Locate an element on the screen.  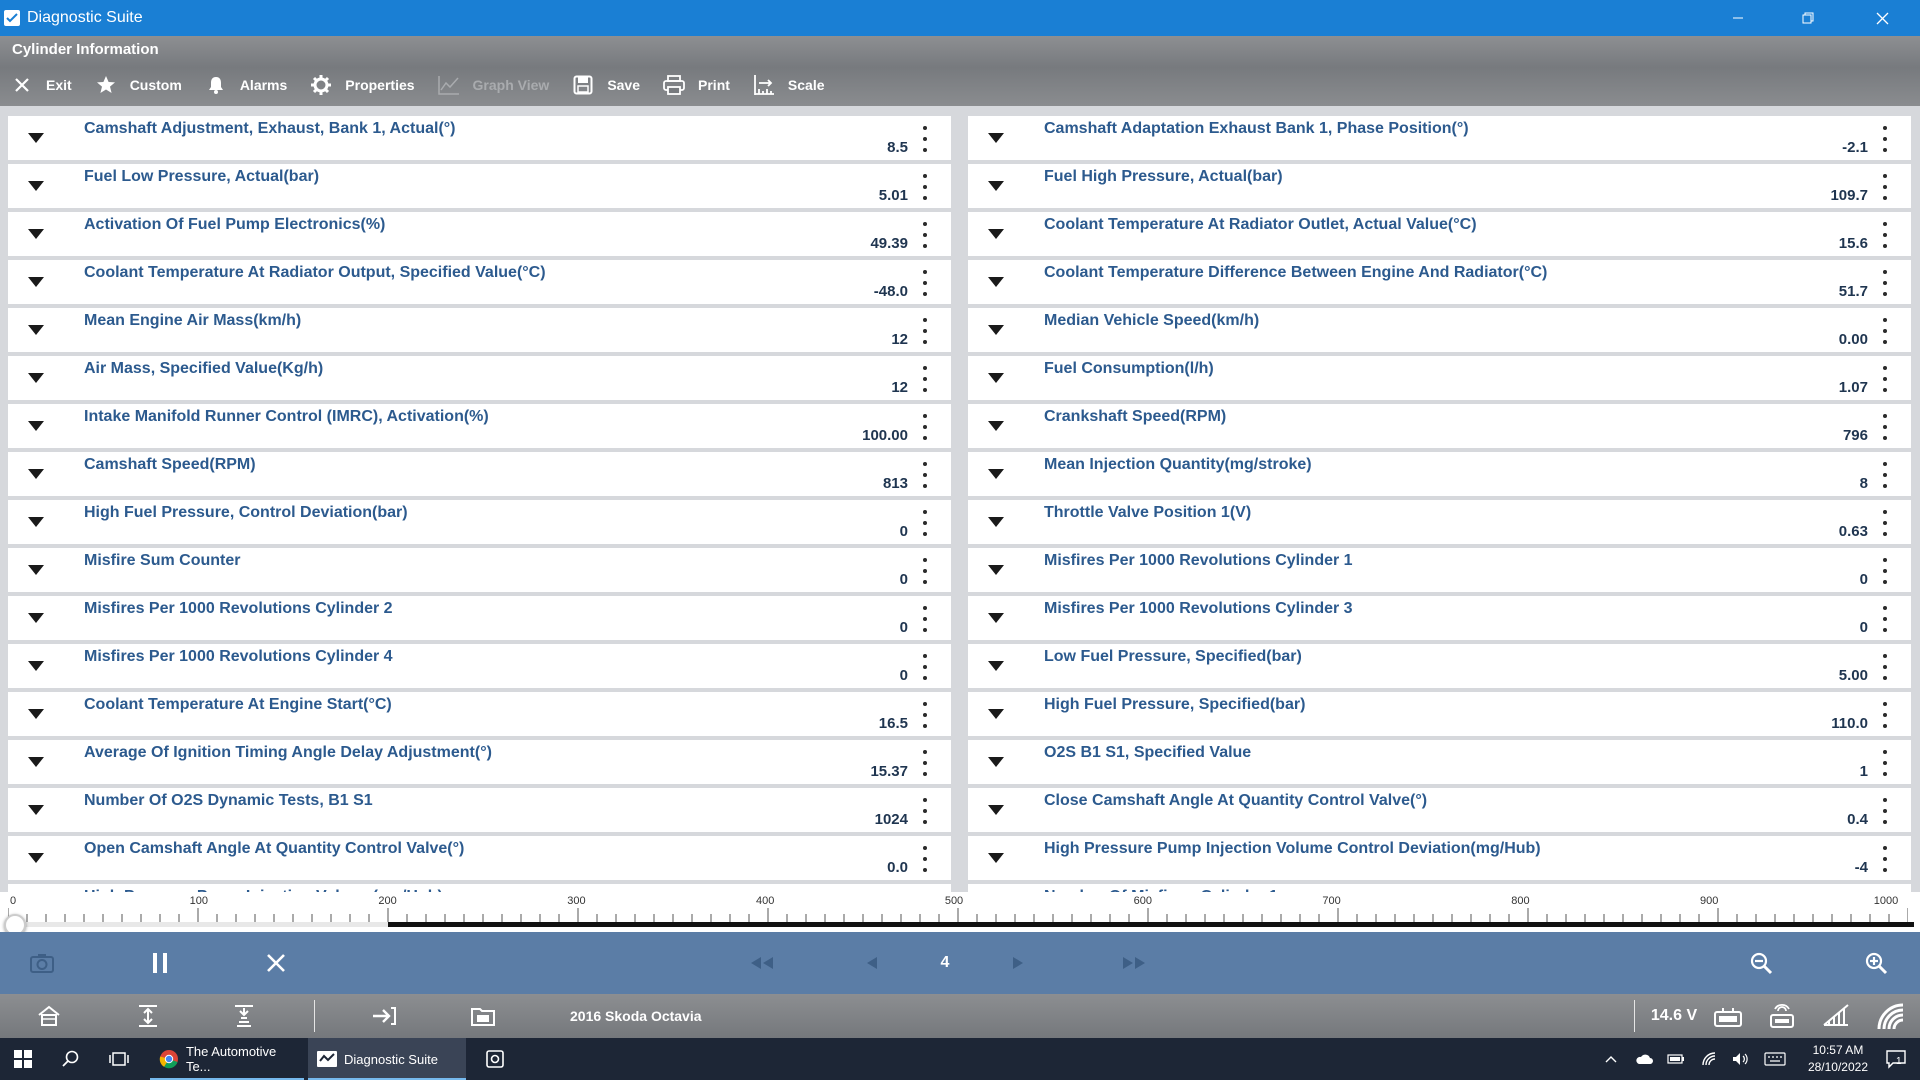
save-button: Save is located at coordinates (606, 85).